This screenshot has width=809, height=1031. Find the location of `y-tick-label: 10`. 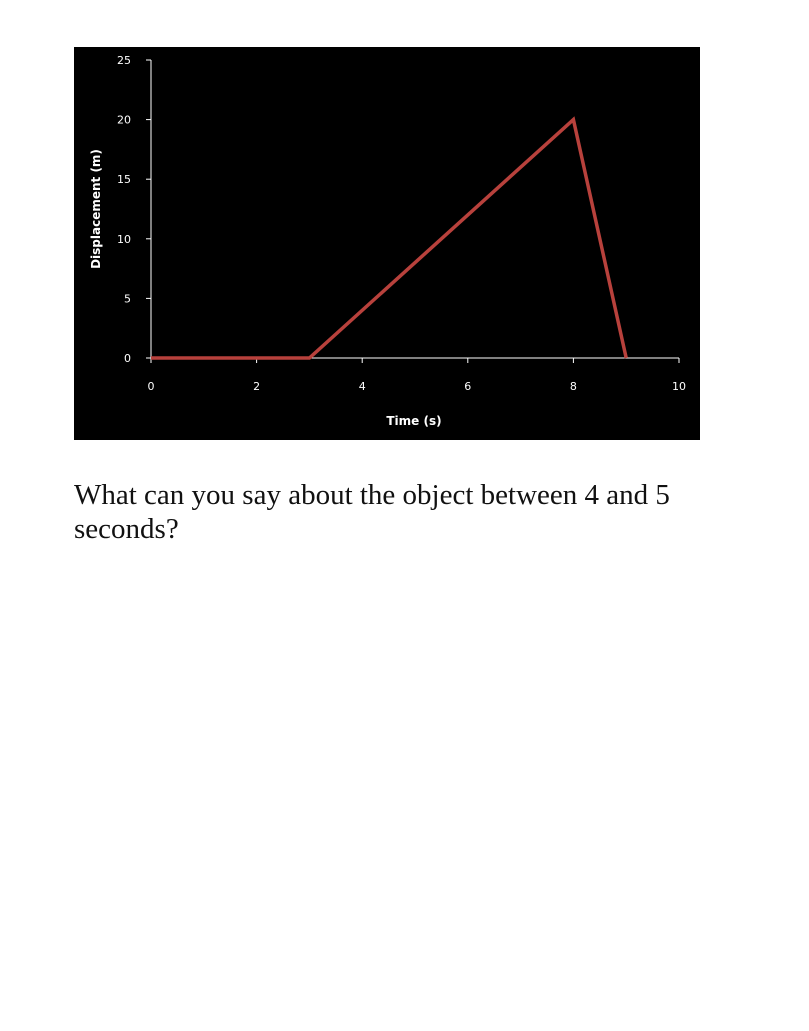

y-tick-label: 10 is located at coordinates (124, 239).